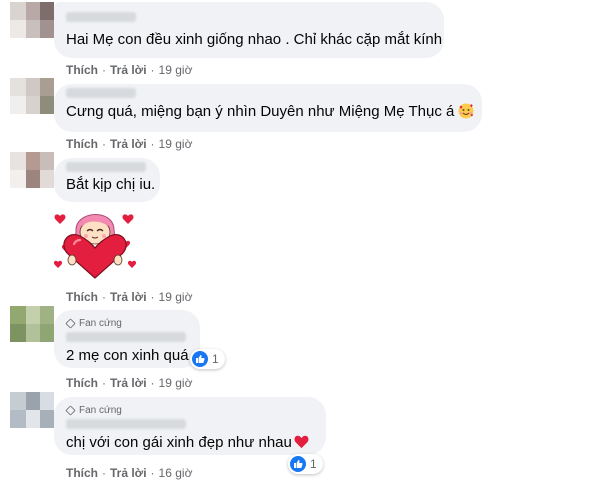  I want to click on comment-actions: Thích · Trả lời · 16 giờ, so click(129, 473).